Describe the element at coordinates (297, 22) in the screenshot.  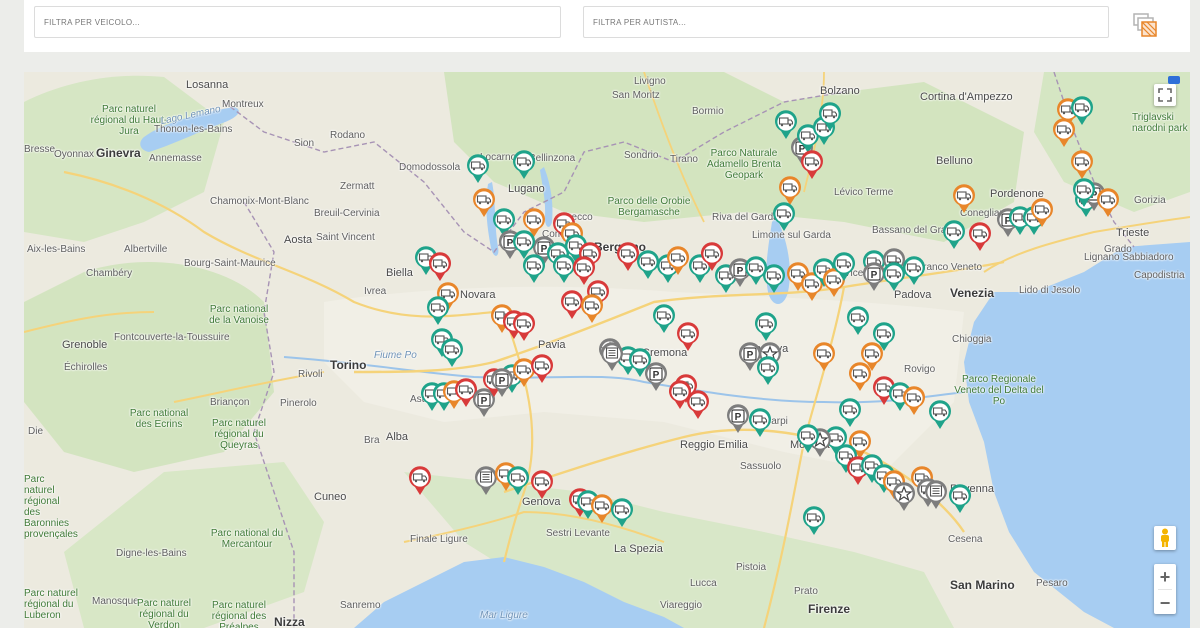
I see `vehicle-filter-input` at that location.